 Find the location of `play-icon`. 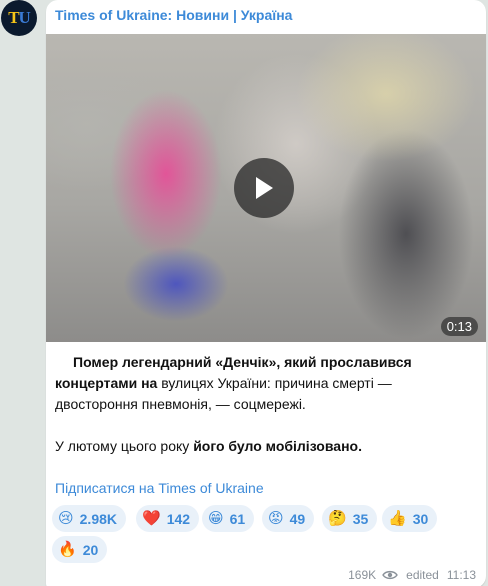

play-icon is located at coordinates (264, 188).